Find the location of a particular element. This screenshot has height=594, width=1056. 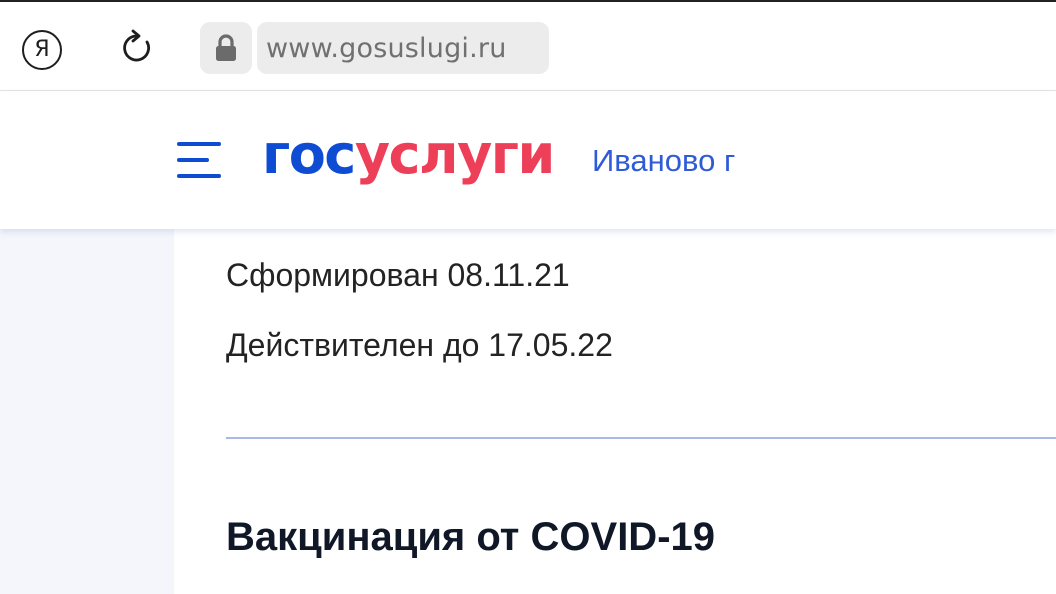

reload-icon is located at coordinates (138, 48).